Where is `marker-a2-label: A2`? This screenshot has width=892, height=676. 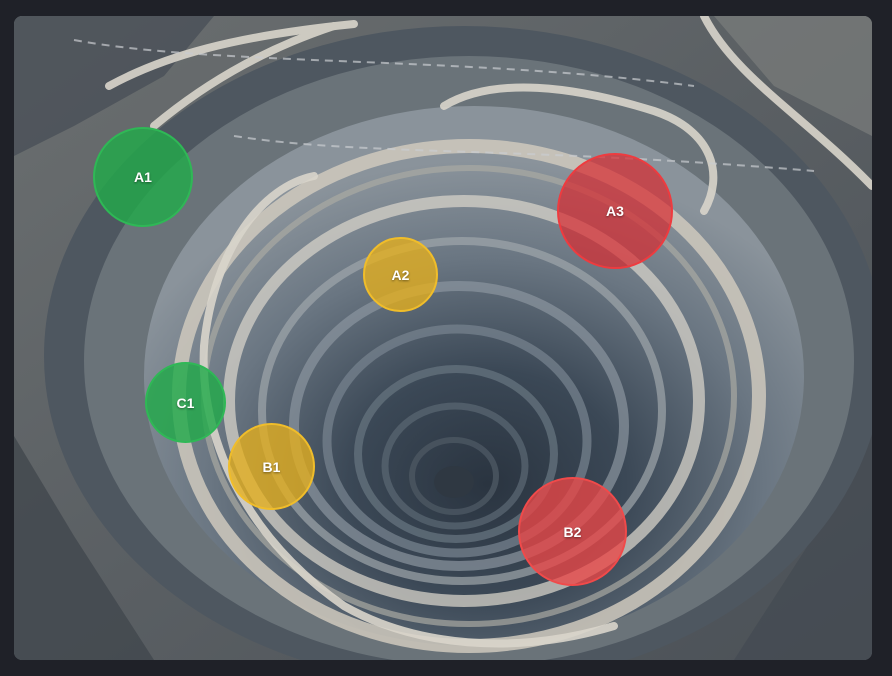
marker-a2-label: A2 is located at coordinates (400, 274).